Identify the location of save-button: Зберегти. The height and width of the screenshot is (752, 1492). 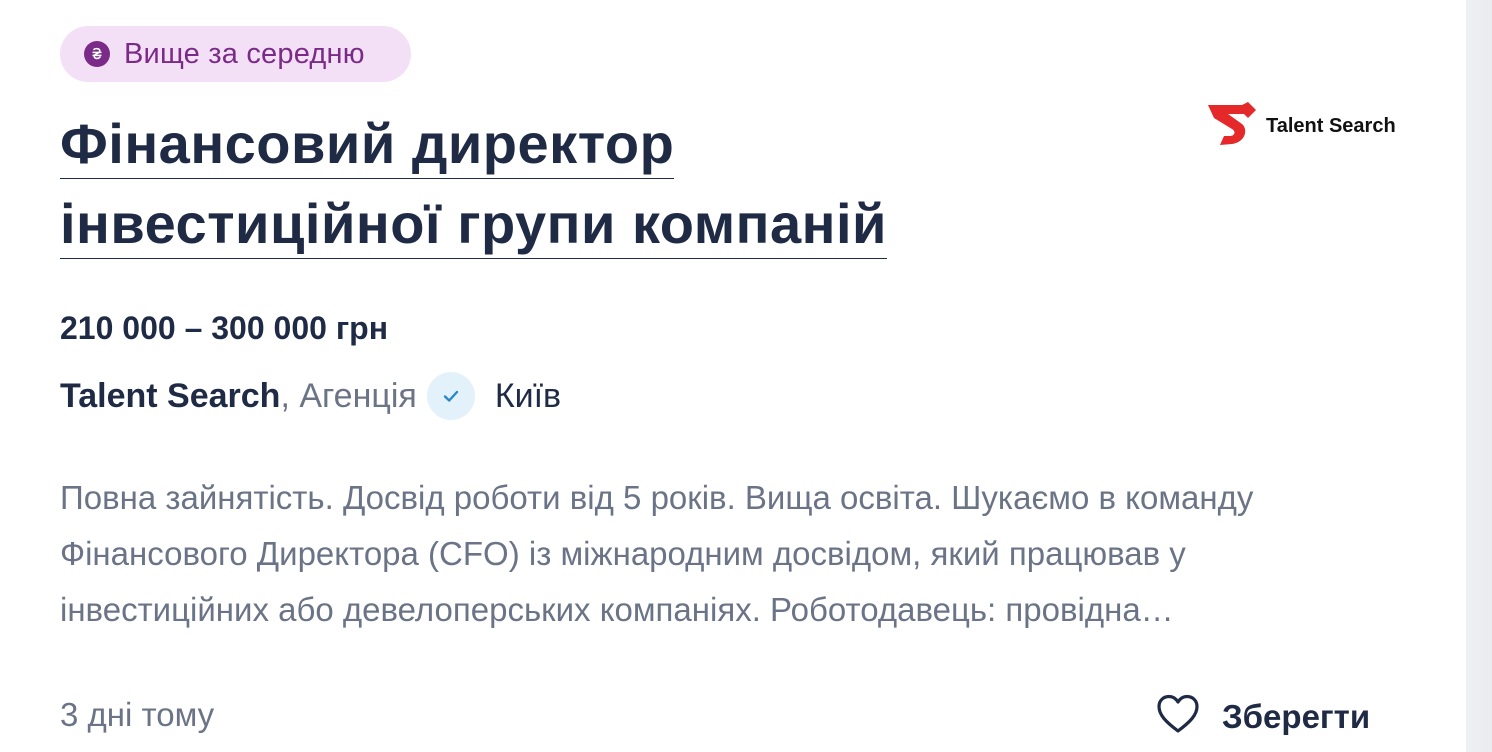
(1263, 716).